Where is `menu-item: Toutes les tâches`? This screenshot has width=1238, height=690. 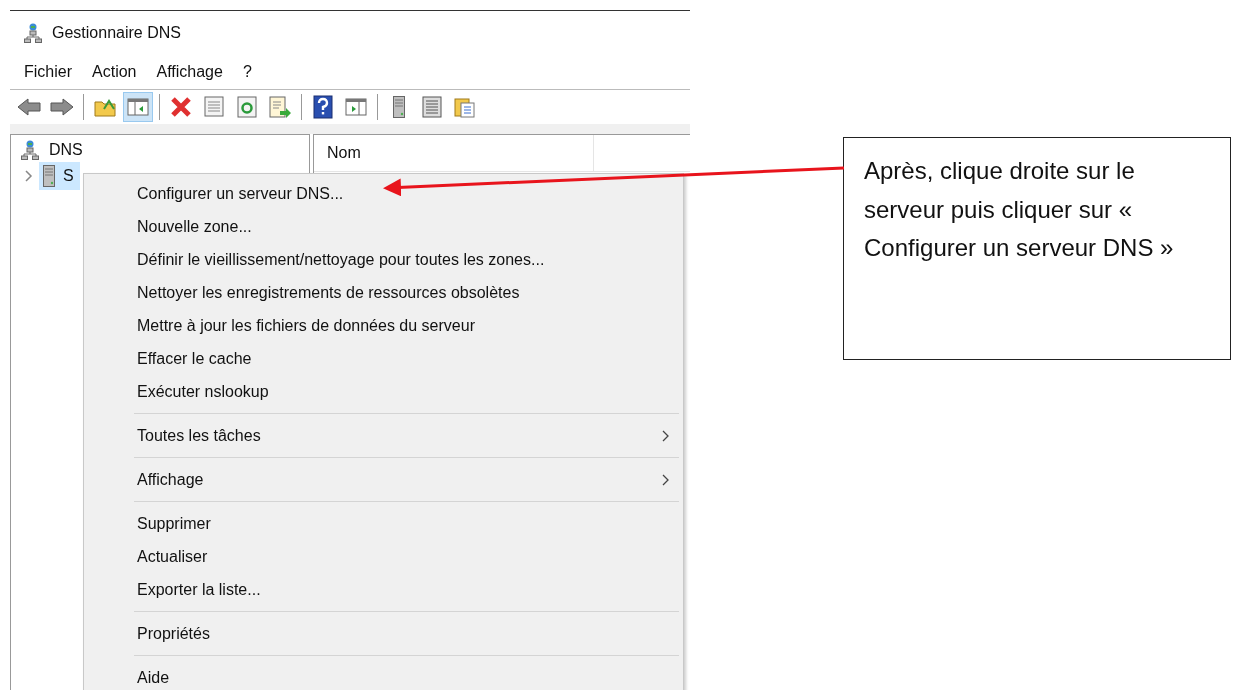 menu-item: Toutes les tâches is located at coordinates (383, 435).